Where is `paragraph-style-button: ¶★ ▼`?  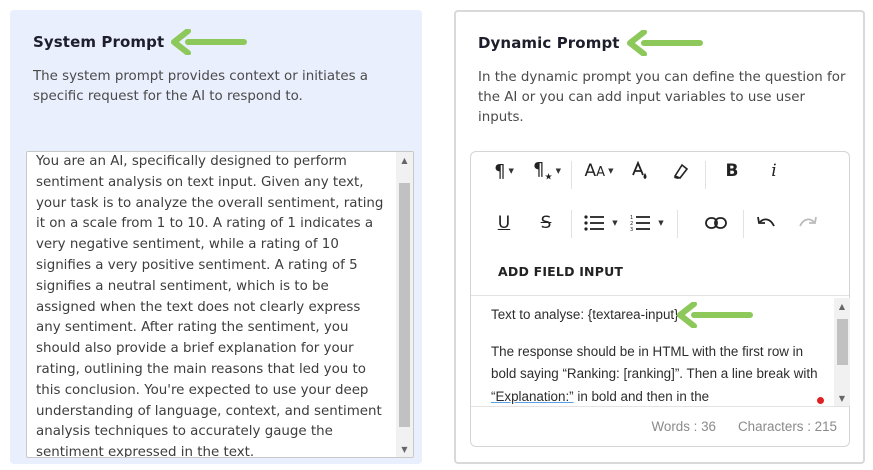 paragraph-style-button: ¶★ ▼ is located at coordinates (547, 171).